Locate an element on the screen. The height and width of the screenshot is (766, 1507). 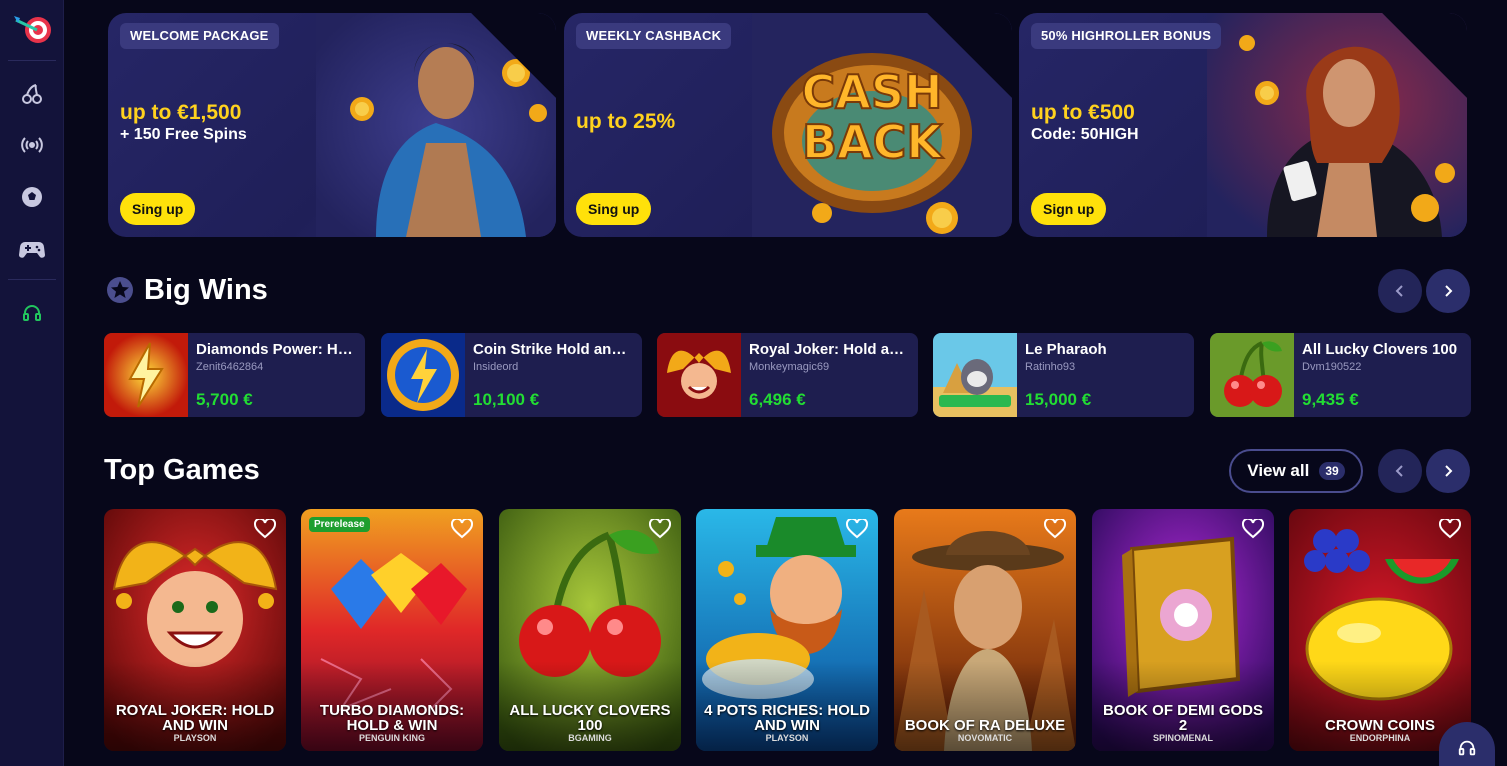
win-amount: 10,100 € is located at coordinates (506, 399).